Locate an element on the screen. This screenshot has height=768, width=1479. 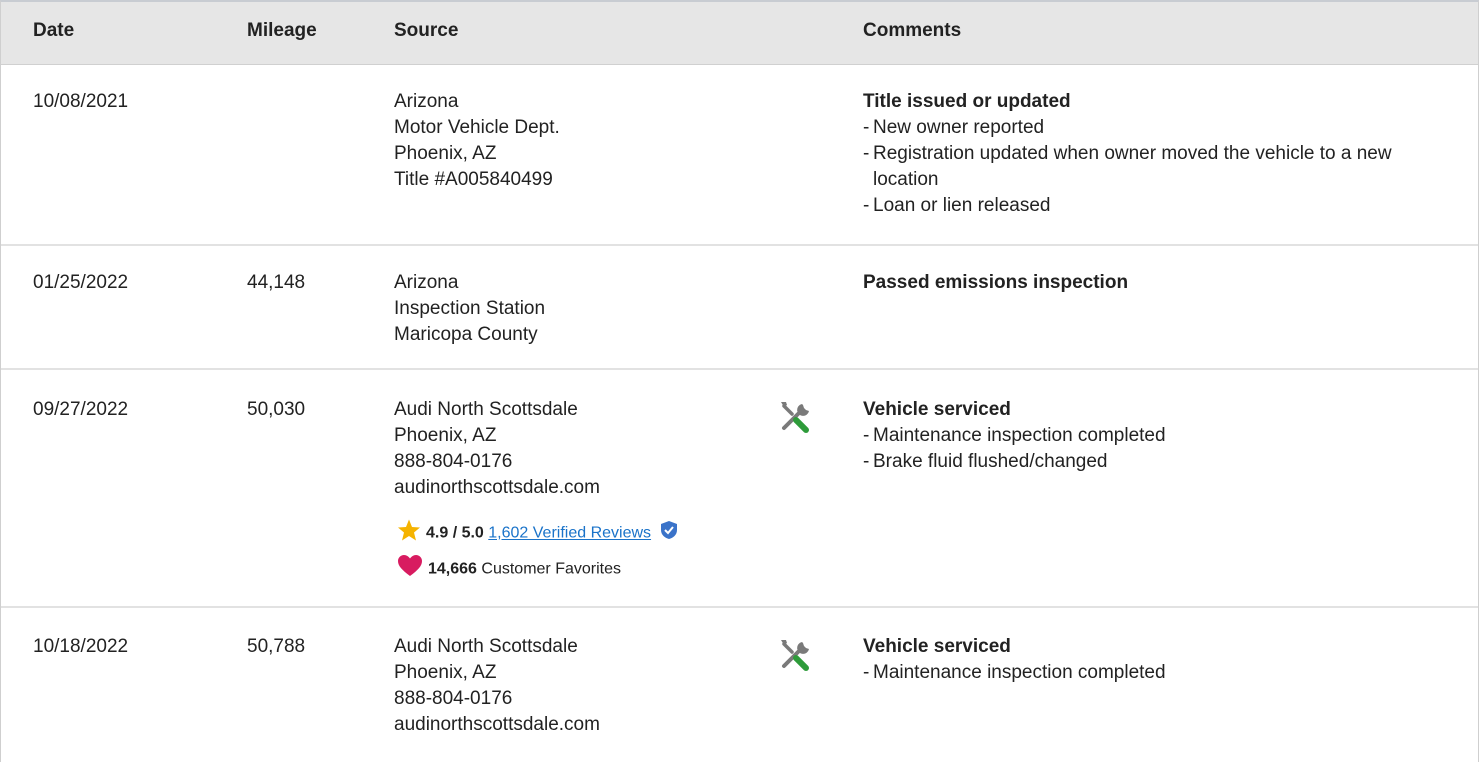
customer-favorites: 14,666 Customer Favorites is located at coordinates (509, 569).